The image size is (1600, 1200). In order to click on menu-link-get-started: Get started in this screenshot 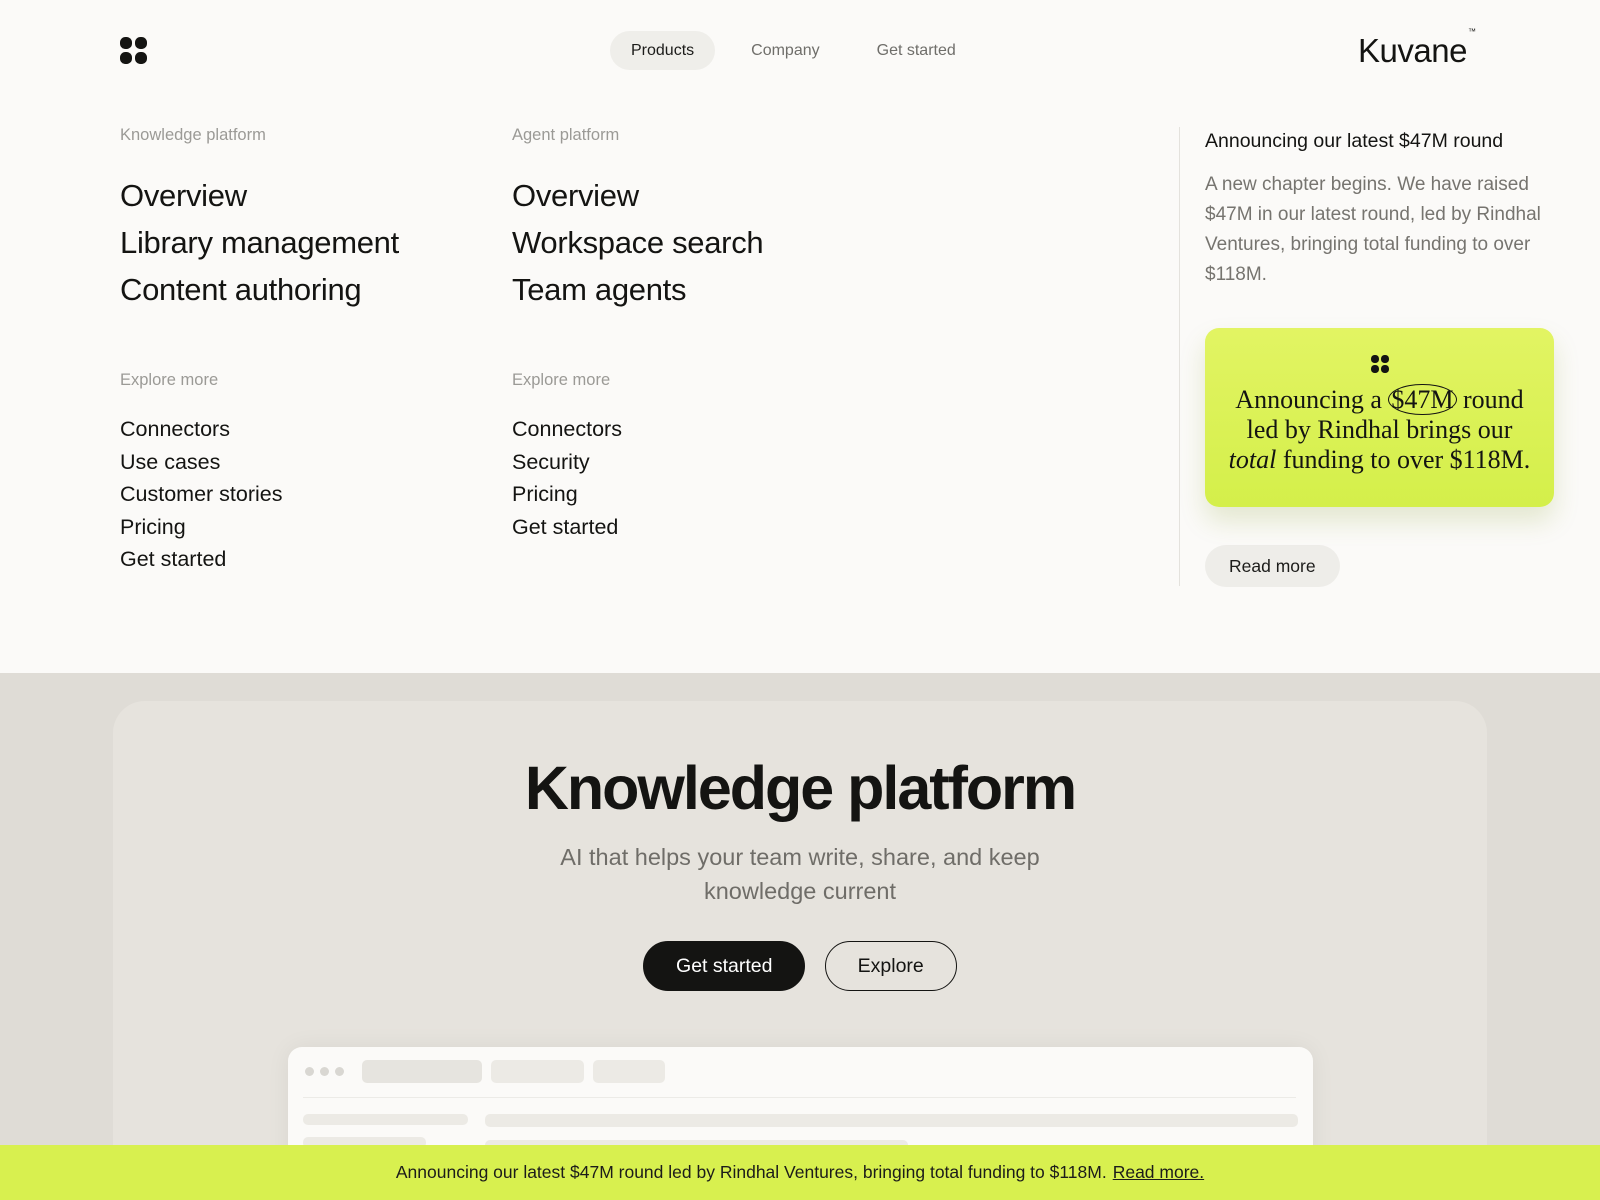, I will do `click(300, 559)`.